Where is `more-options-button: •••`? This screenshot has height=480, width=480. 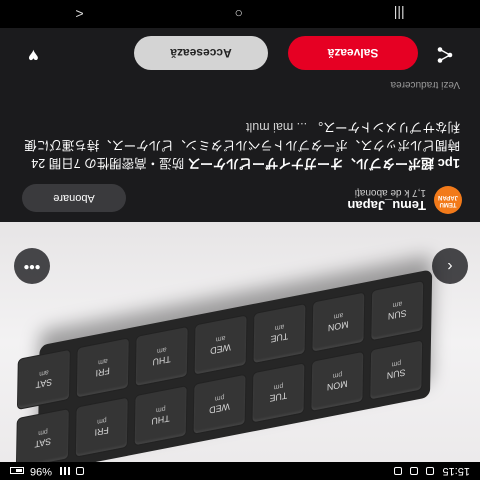 more-options-button: ••• is located at coordinates (32, 266).